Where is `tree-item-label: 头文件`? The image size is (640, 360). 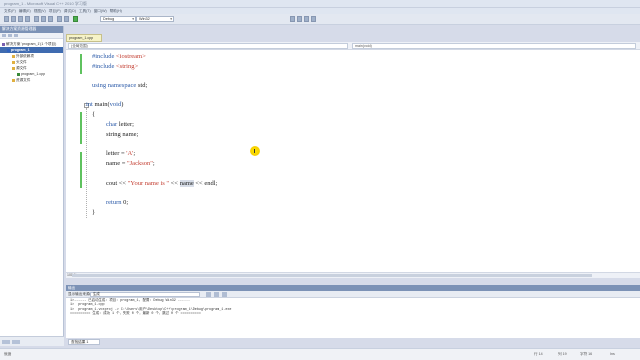 tree-item-label: 头文件 is located at coordinates (21, 62).